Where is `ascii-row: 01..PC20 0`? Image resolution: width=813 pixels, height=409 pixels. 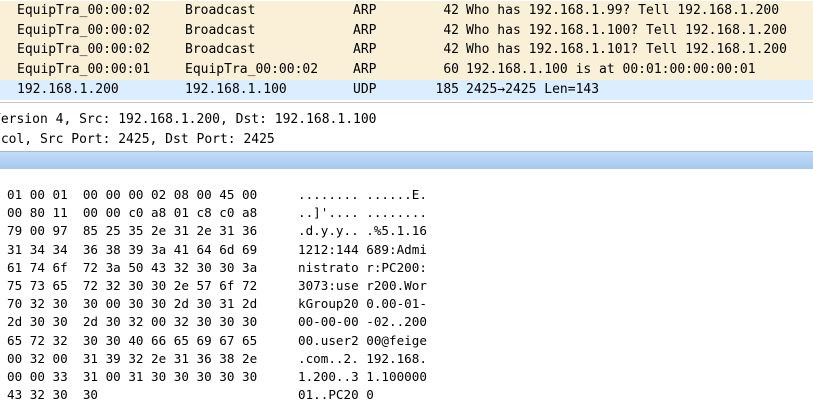
ascii-row: 01..PC20 0 is located at coordinates (336, 395).